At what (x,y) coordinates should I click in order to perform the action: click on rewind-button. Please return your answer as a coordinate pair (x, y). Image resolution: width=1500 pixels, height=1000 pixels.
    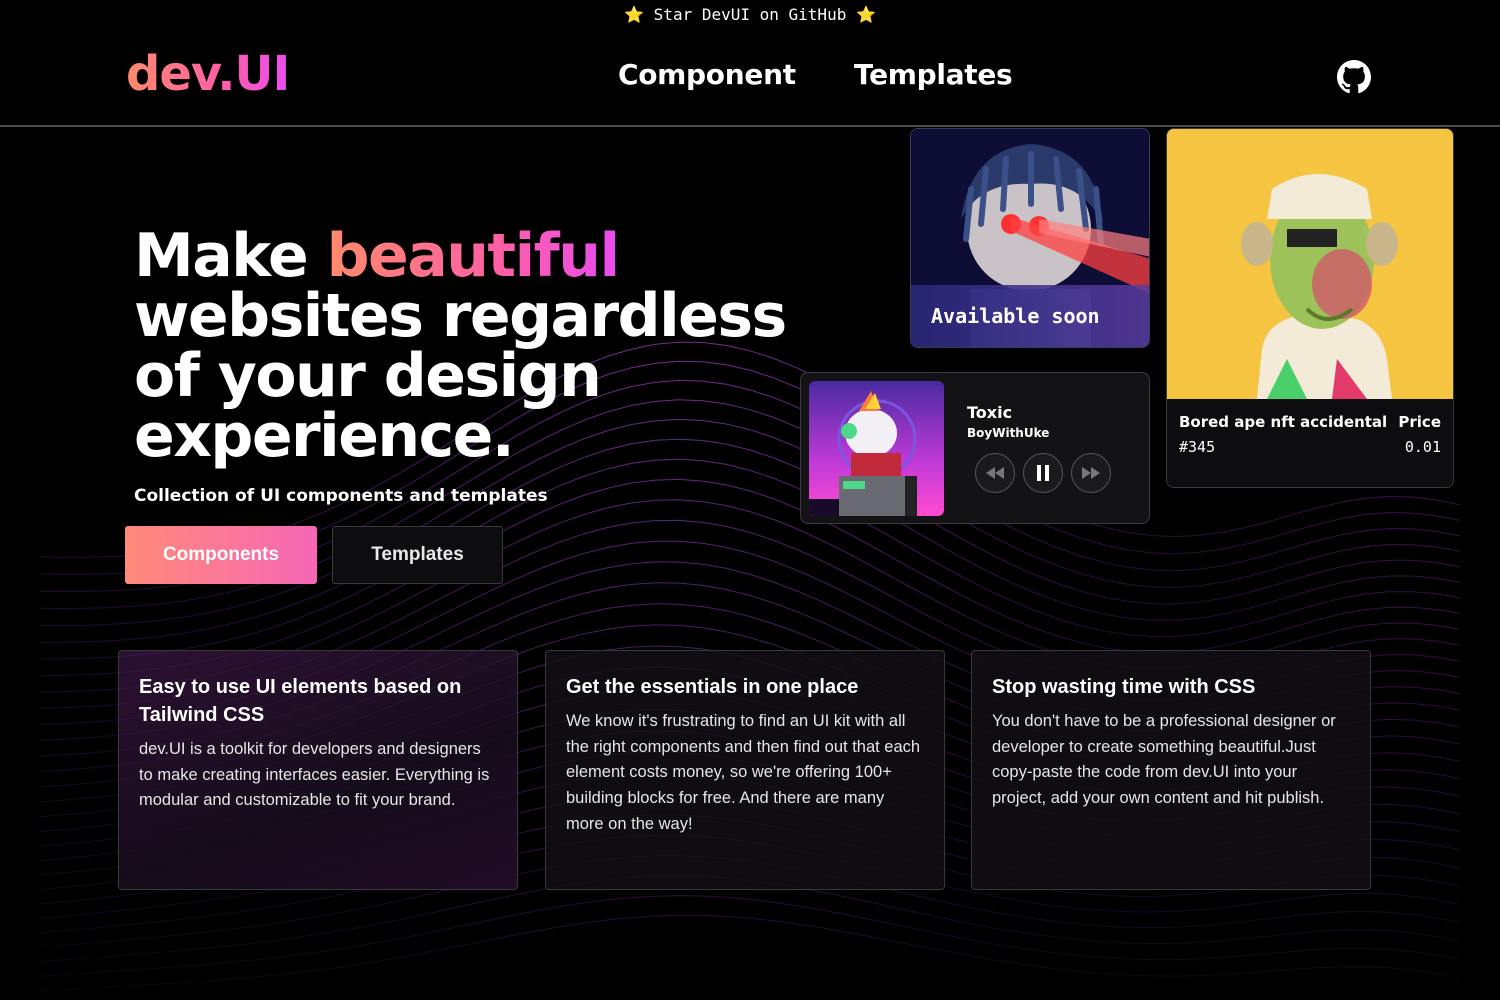
    Looking at the image, I should click on (995, 473).